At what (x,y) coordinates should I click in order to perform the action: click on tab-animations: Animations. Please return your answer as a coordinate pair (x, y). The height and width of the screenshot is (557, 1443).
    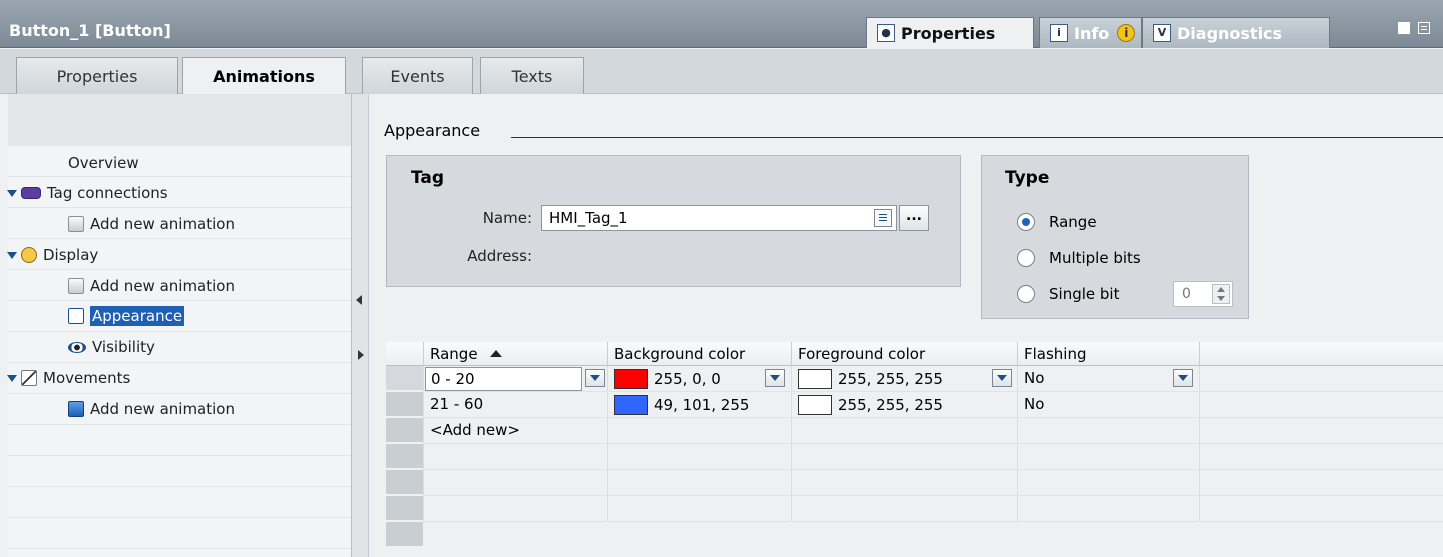
    Looking at the image, I should click on (264, 76).